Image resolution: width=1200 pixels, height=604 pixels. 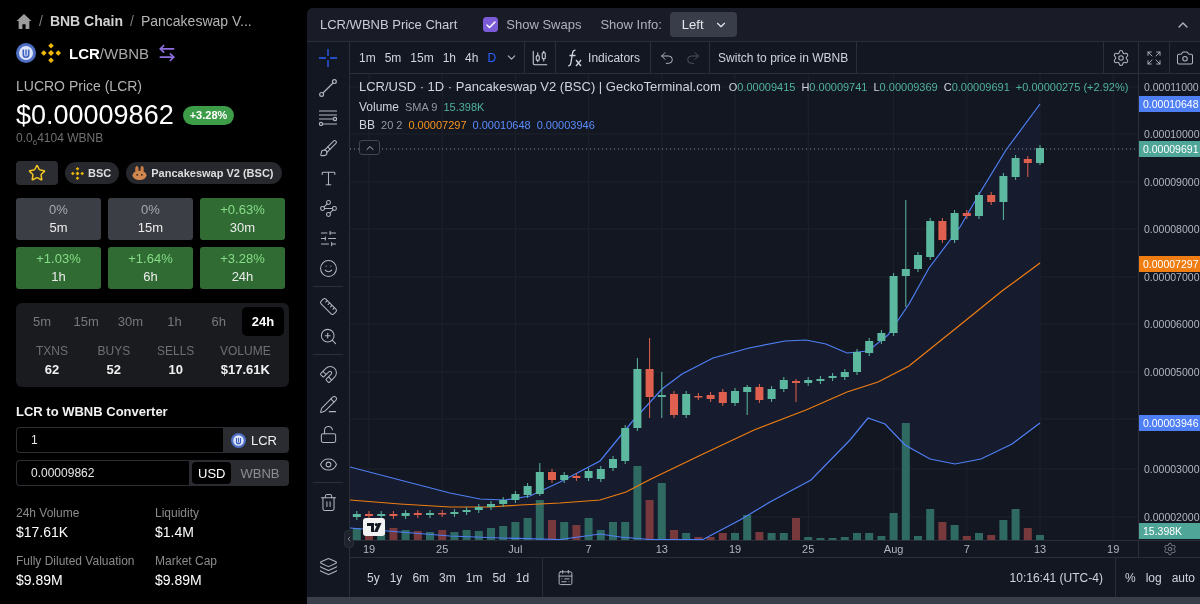 I want to click on indicators-button: Indicators, so click(x=603, y=57).